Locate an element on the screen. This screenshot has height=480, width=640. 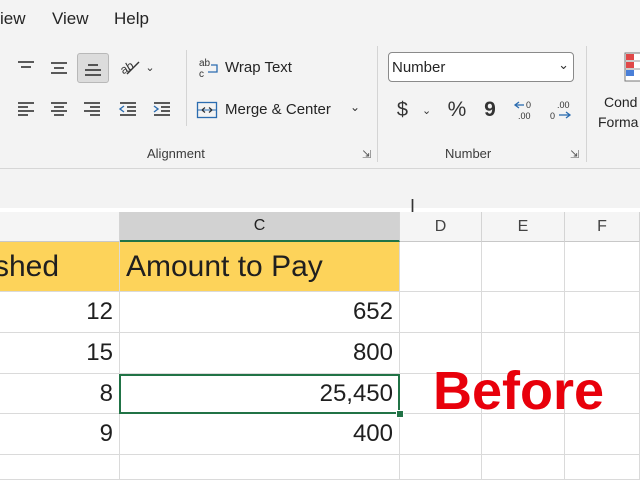
middle-align-icon is located at coordinates (59, 68).